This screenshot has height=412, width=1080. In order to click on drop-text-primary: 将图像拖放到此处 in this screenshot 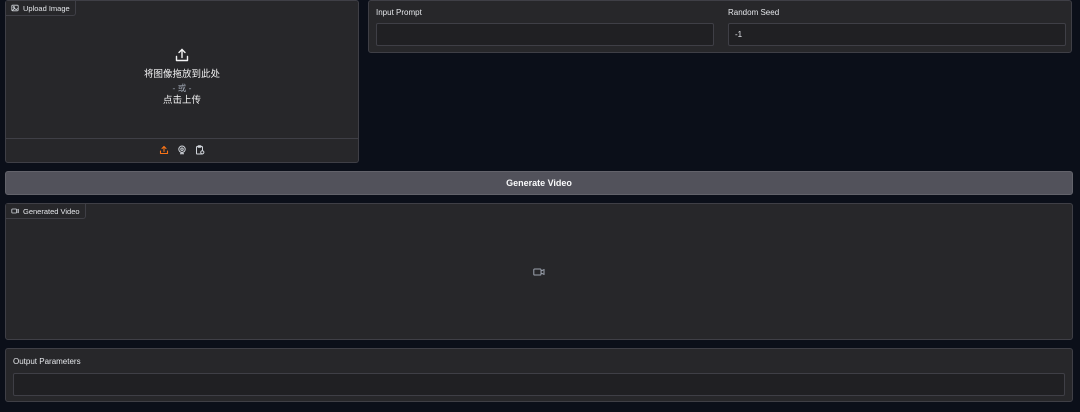, I will do `click(181, 74)`.